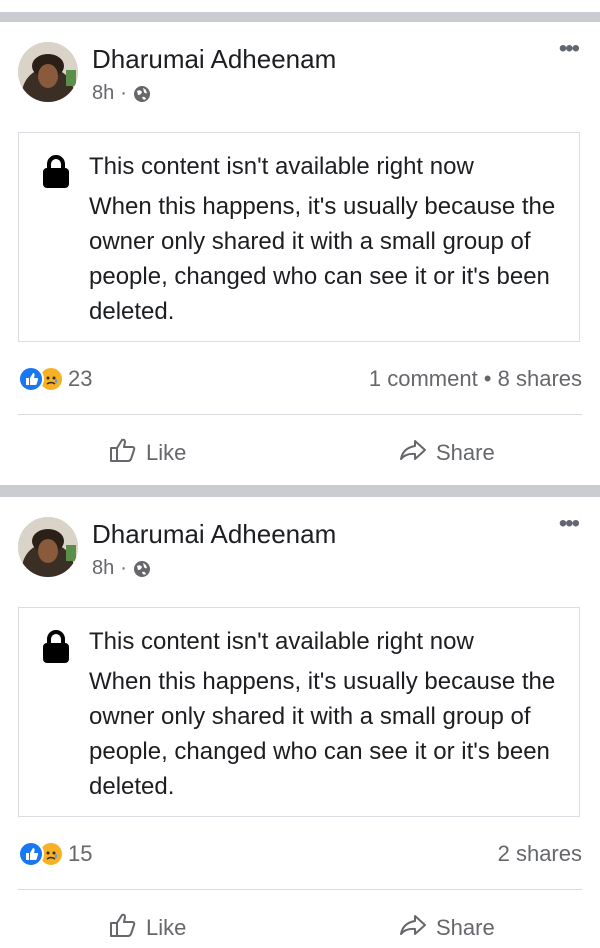 The image size is (600, 948). What do you see at coordinates (55, 379) in the screenshot?
I see `reaction-summary: 23` at bounding box center [55, 379].